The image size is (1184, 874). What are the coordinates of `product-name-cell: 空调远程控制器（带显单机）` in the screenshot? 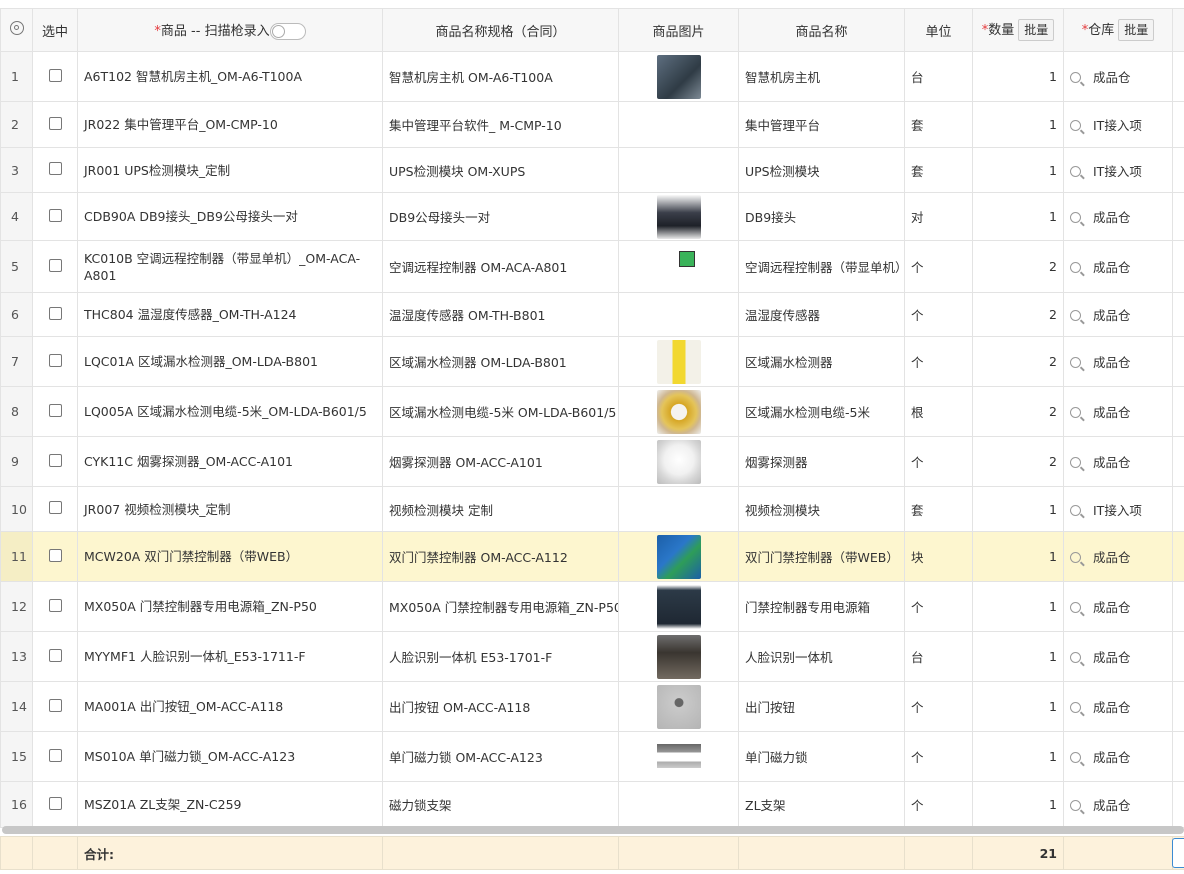 It's located at (821, 266).